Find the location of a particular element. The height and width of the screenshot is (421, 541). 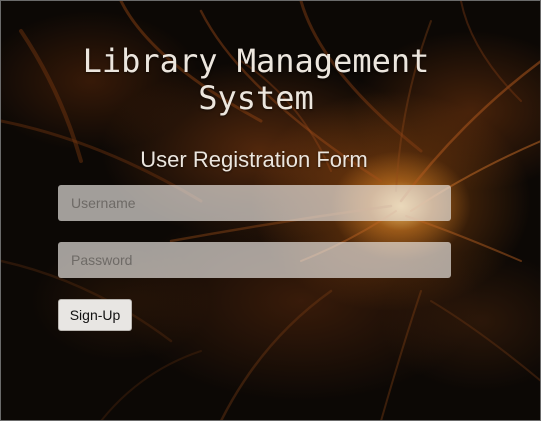

app-title-line-2: System is located at coordinates (256, 98).